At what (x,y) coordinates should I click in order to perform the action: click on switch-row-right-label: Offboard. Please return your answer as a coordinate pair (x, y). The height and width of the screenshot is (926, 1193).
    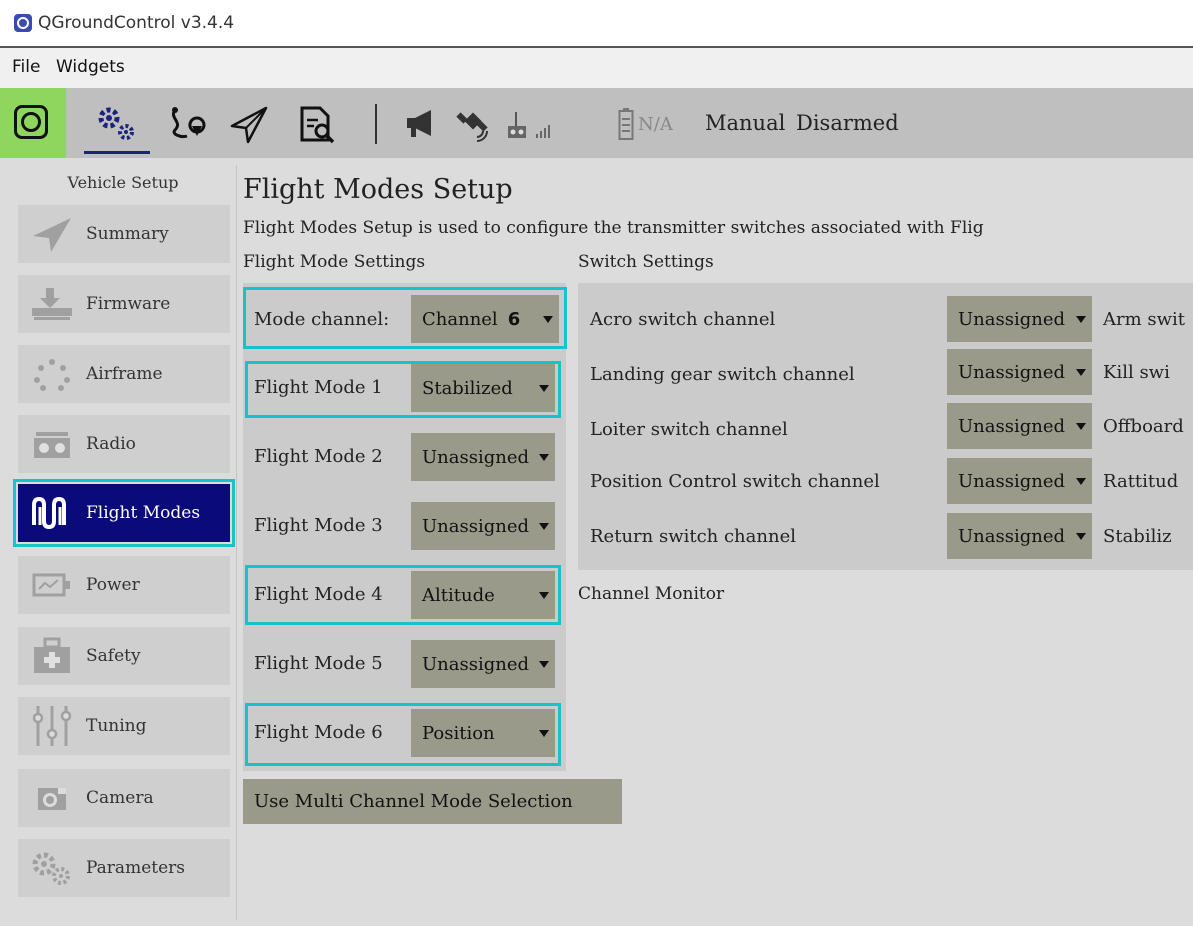
    Looking at the image, I should click on (1143, 426).